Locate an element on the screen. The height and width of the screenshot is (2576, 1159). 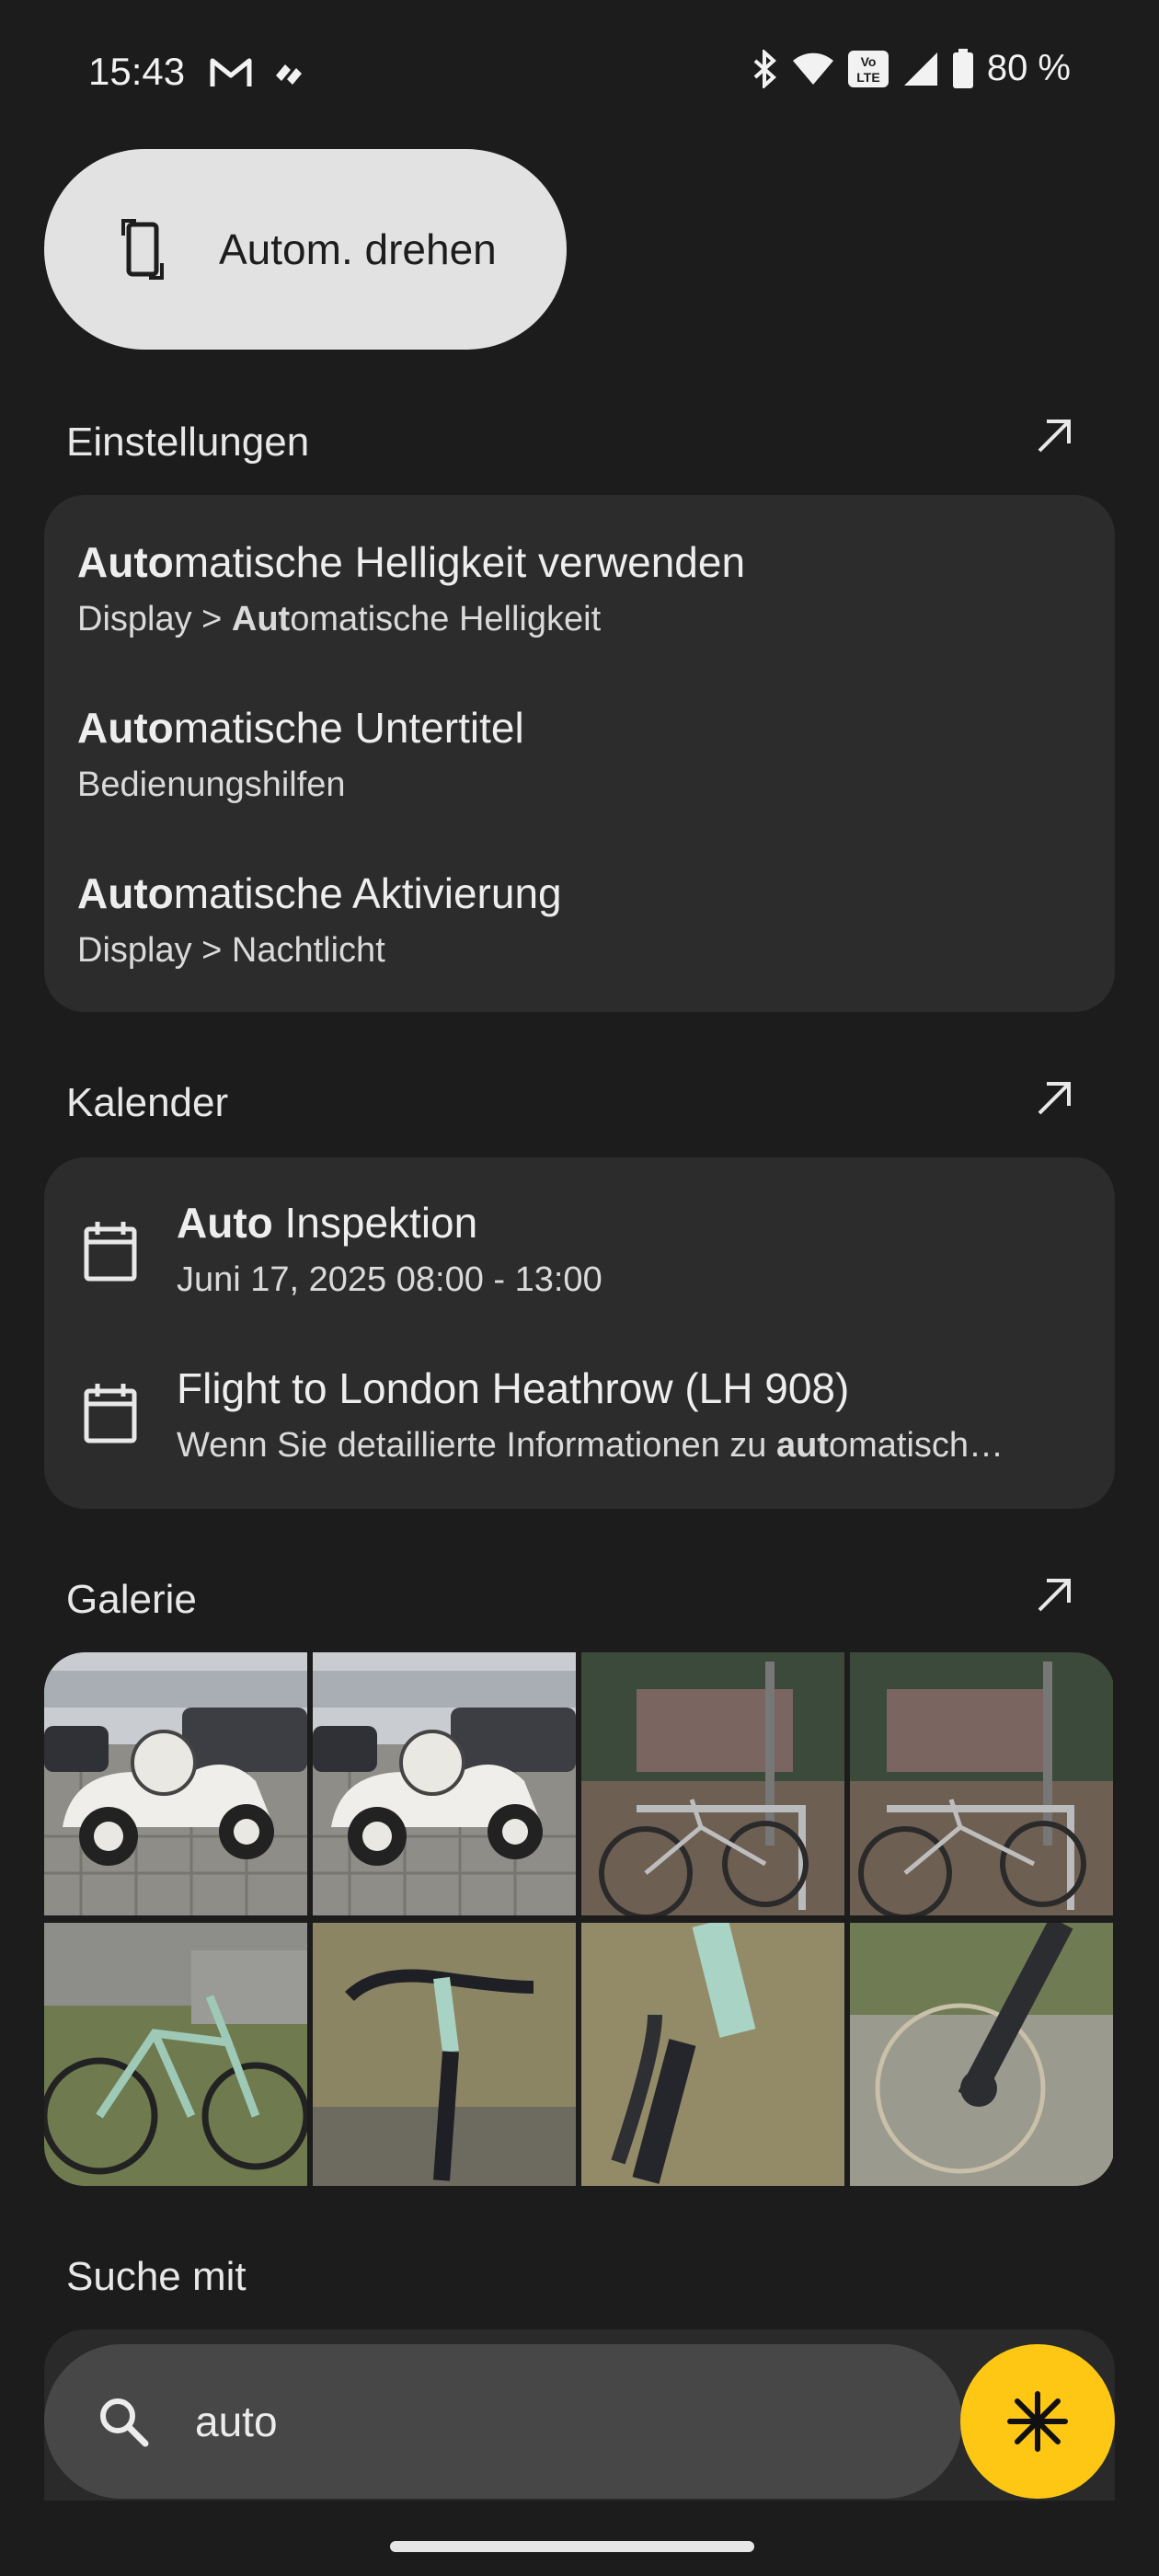
sparkle-icon is located at coordinates (1037, 2421).